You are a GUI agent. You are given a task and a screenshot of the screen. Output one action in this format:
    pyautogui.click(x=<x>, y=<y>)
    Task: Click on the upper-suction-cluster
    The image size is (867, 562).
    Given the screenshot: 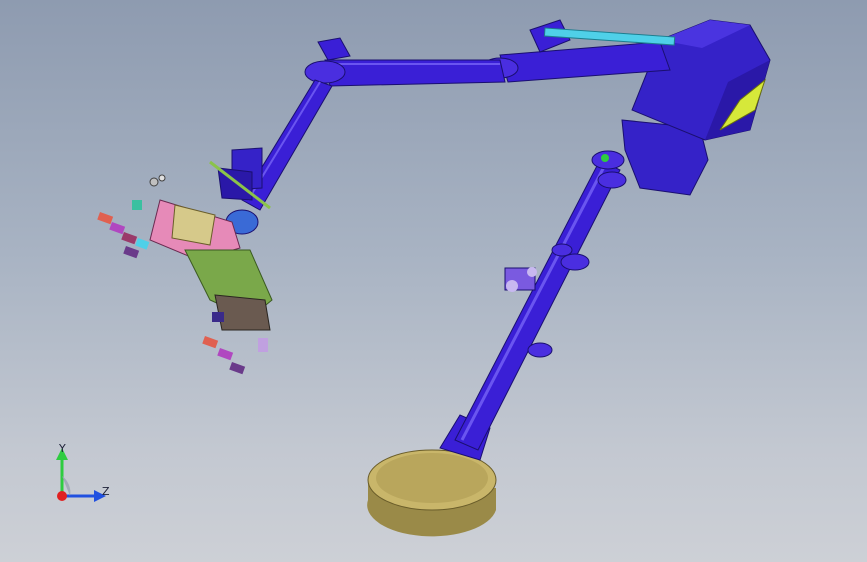 What is the action you would take?
    pyautogui.click(x=131, y=216)
    